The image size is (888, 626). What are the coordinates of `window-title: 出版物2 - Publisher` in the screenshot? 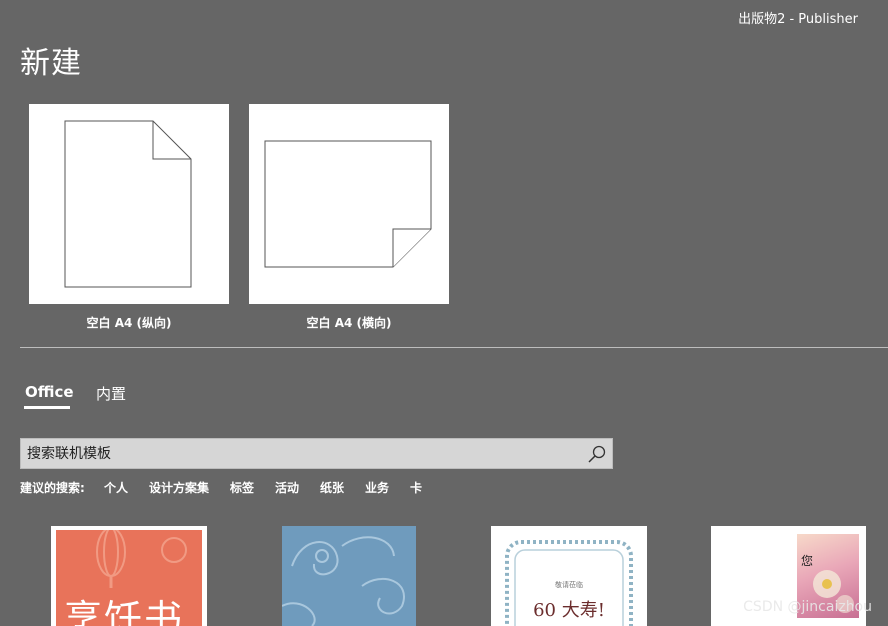 It's located at (798, 19).